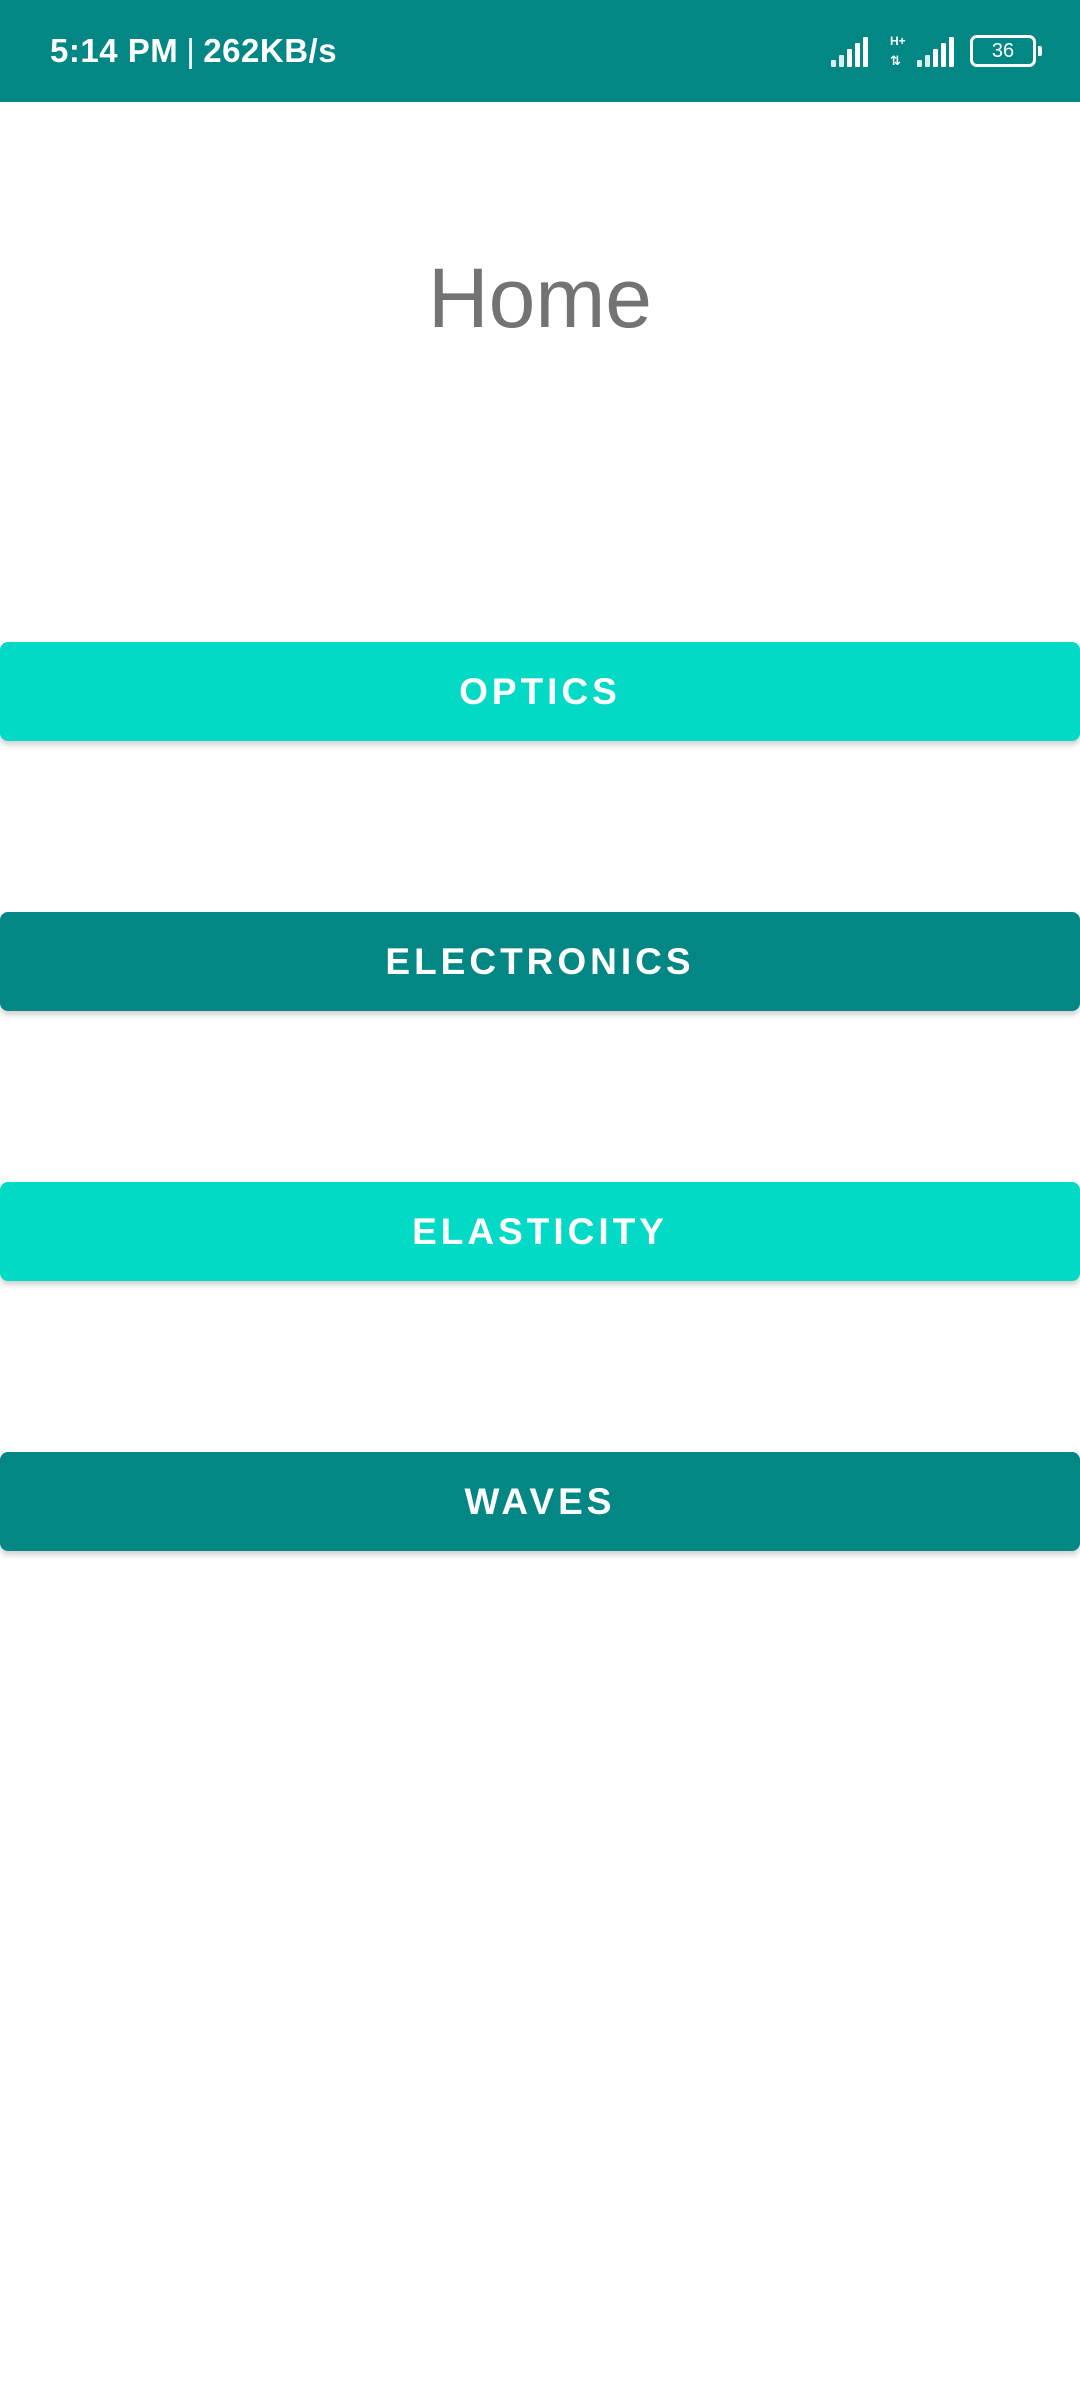 This screenshot has width=1080, height=2400. I want to click on electronics-button: ELECTRONICS, so click(540, 961).